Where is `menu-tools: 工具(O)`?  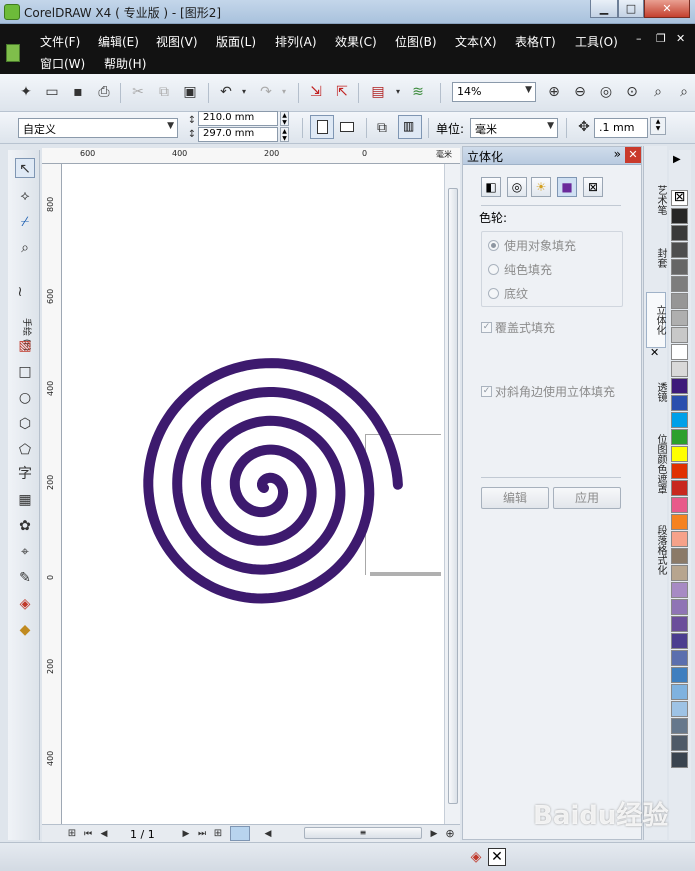
menu-tools: 工具(O) is located at coordinates (596, 41).